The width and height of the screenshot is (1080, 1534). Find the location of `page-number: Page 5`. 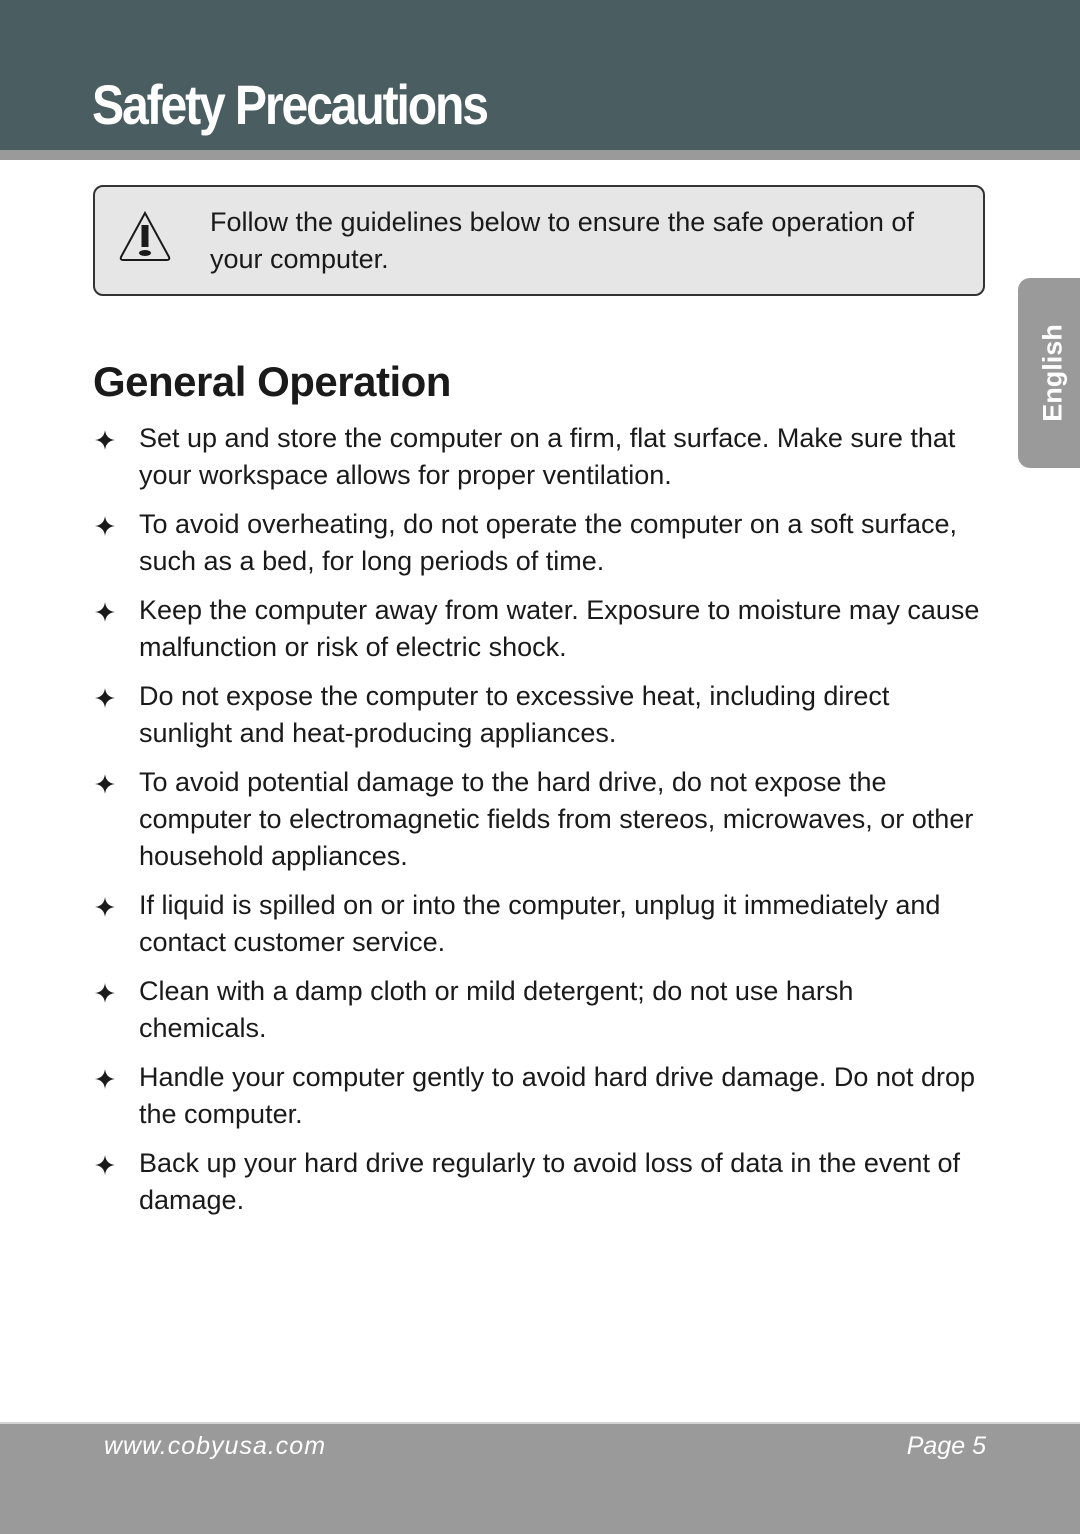

page-number: Page 5 is located at coordinates (946, 1446).